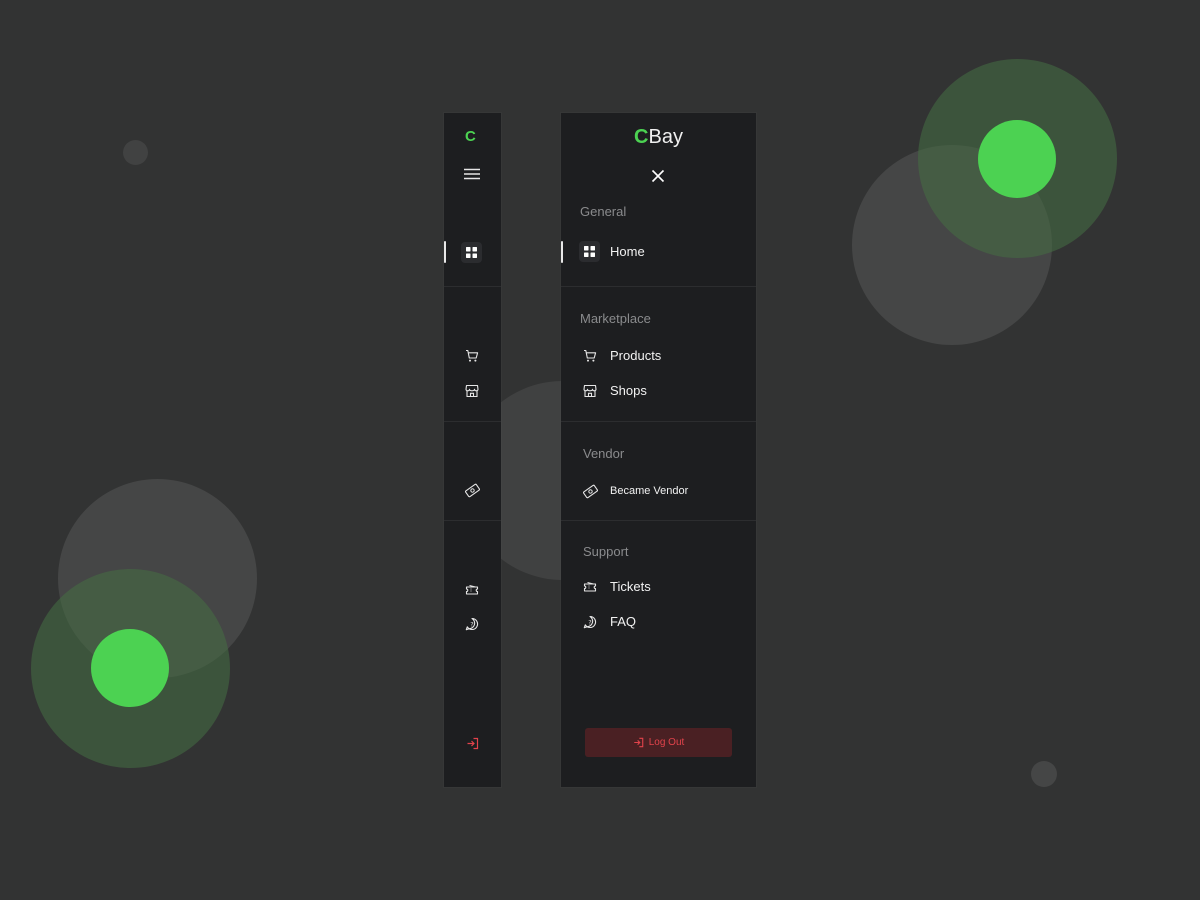  What do you see at coordinates (1044, 774) in the screenshot?
I see `bg-circle-small-bottom-right` at bounding box center [1044, 774].